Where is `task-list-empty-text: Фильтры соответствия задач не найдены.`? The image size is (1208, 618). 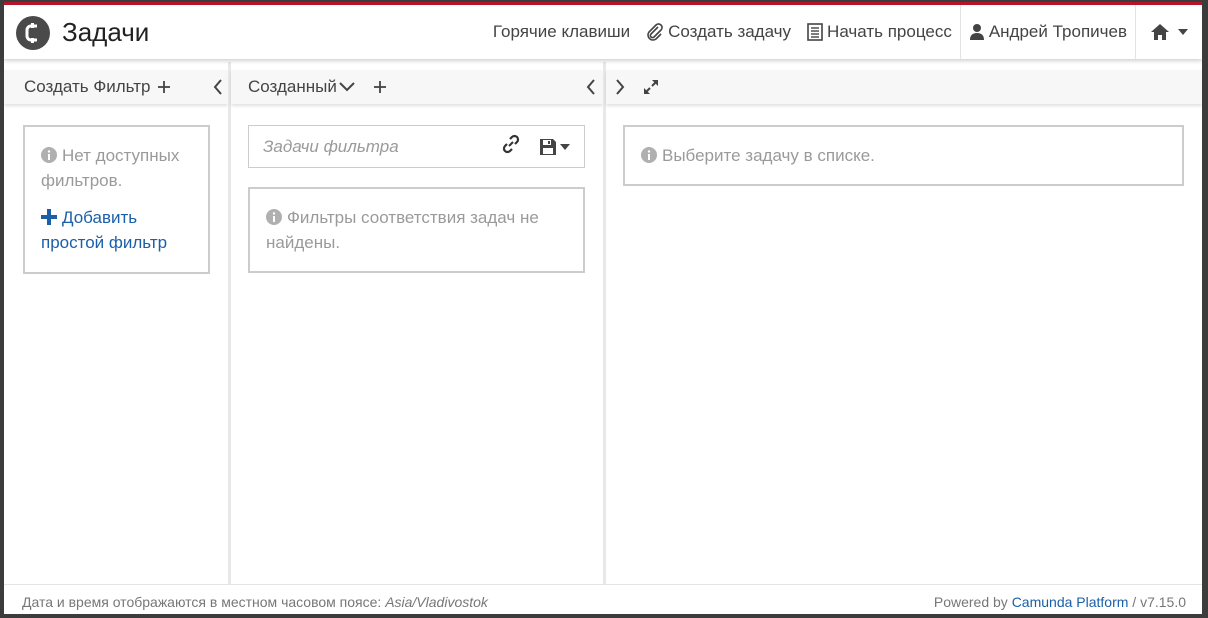 task-list-empty-text: Фильтры соответствия задач не найдены. is located at coordinates (402, 230).